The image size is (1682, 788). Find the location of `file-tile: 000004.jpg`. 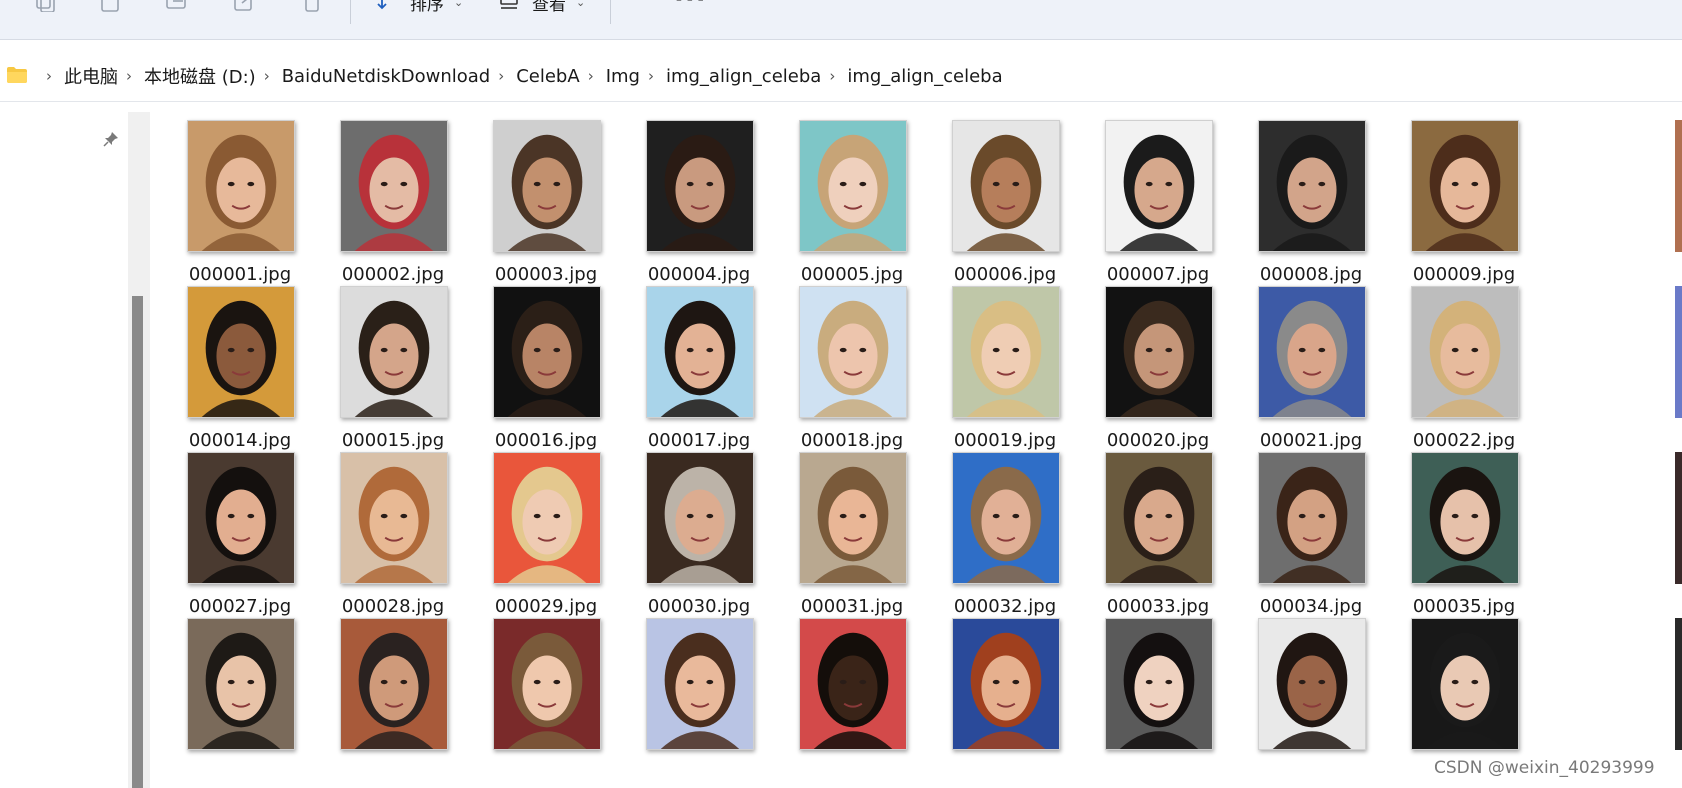

file-tile: 000004.jpg is located at coordinates (675, 193).